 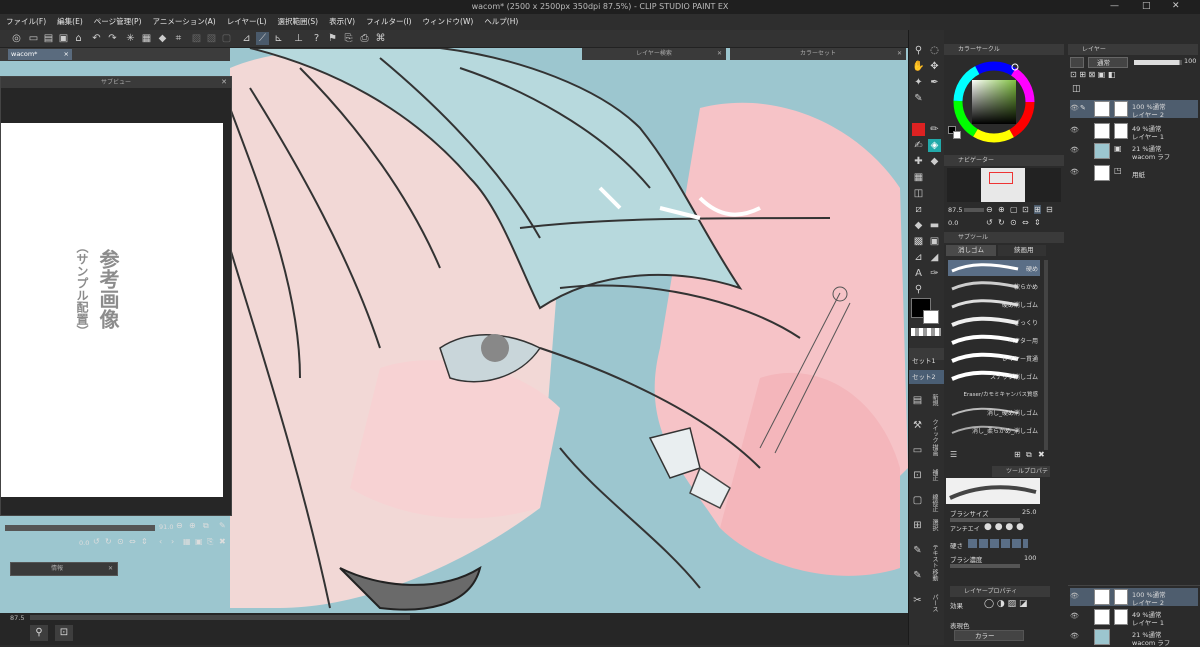 What do you see at coordinates (974, 210) in the screenshot?
I see `navigator-zoom-slider` at bounding box center [974, 210].